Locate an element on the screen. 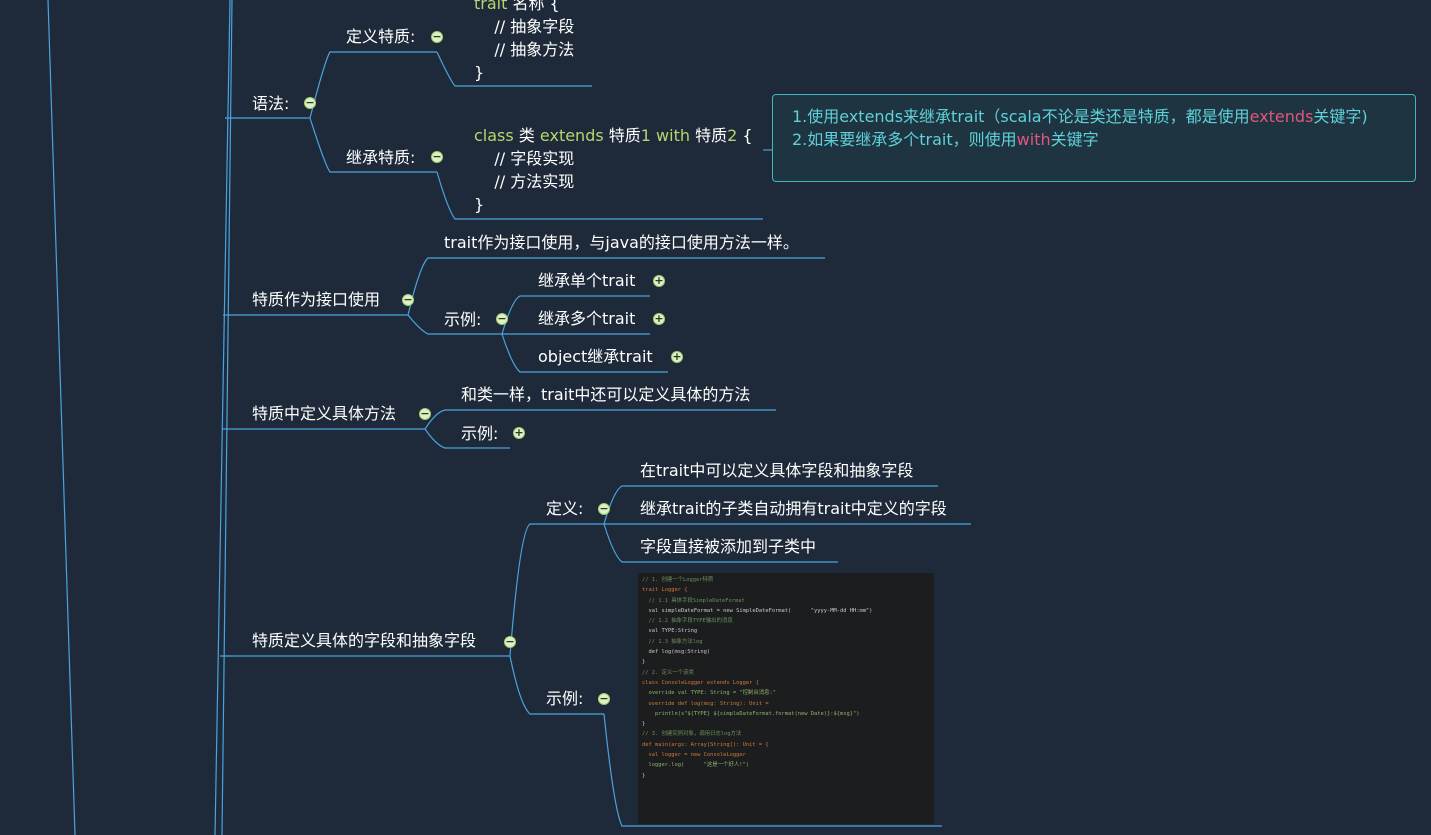 Image resolution: width=1431 pixels, height=835 pixels. code-line: logger.log( "这是一个好人!") is located at coordinates (695, 765).